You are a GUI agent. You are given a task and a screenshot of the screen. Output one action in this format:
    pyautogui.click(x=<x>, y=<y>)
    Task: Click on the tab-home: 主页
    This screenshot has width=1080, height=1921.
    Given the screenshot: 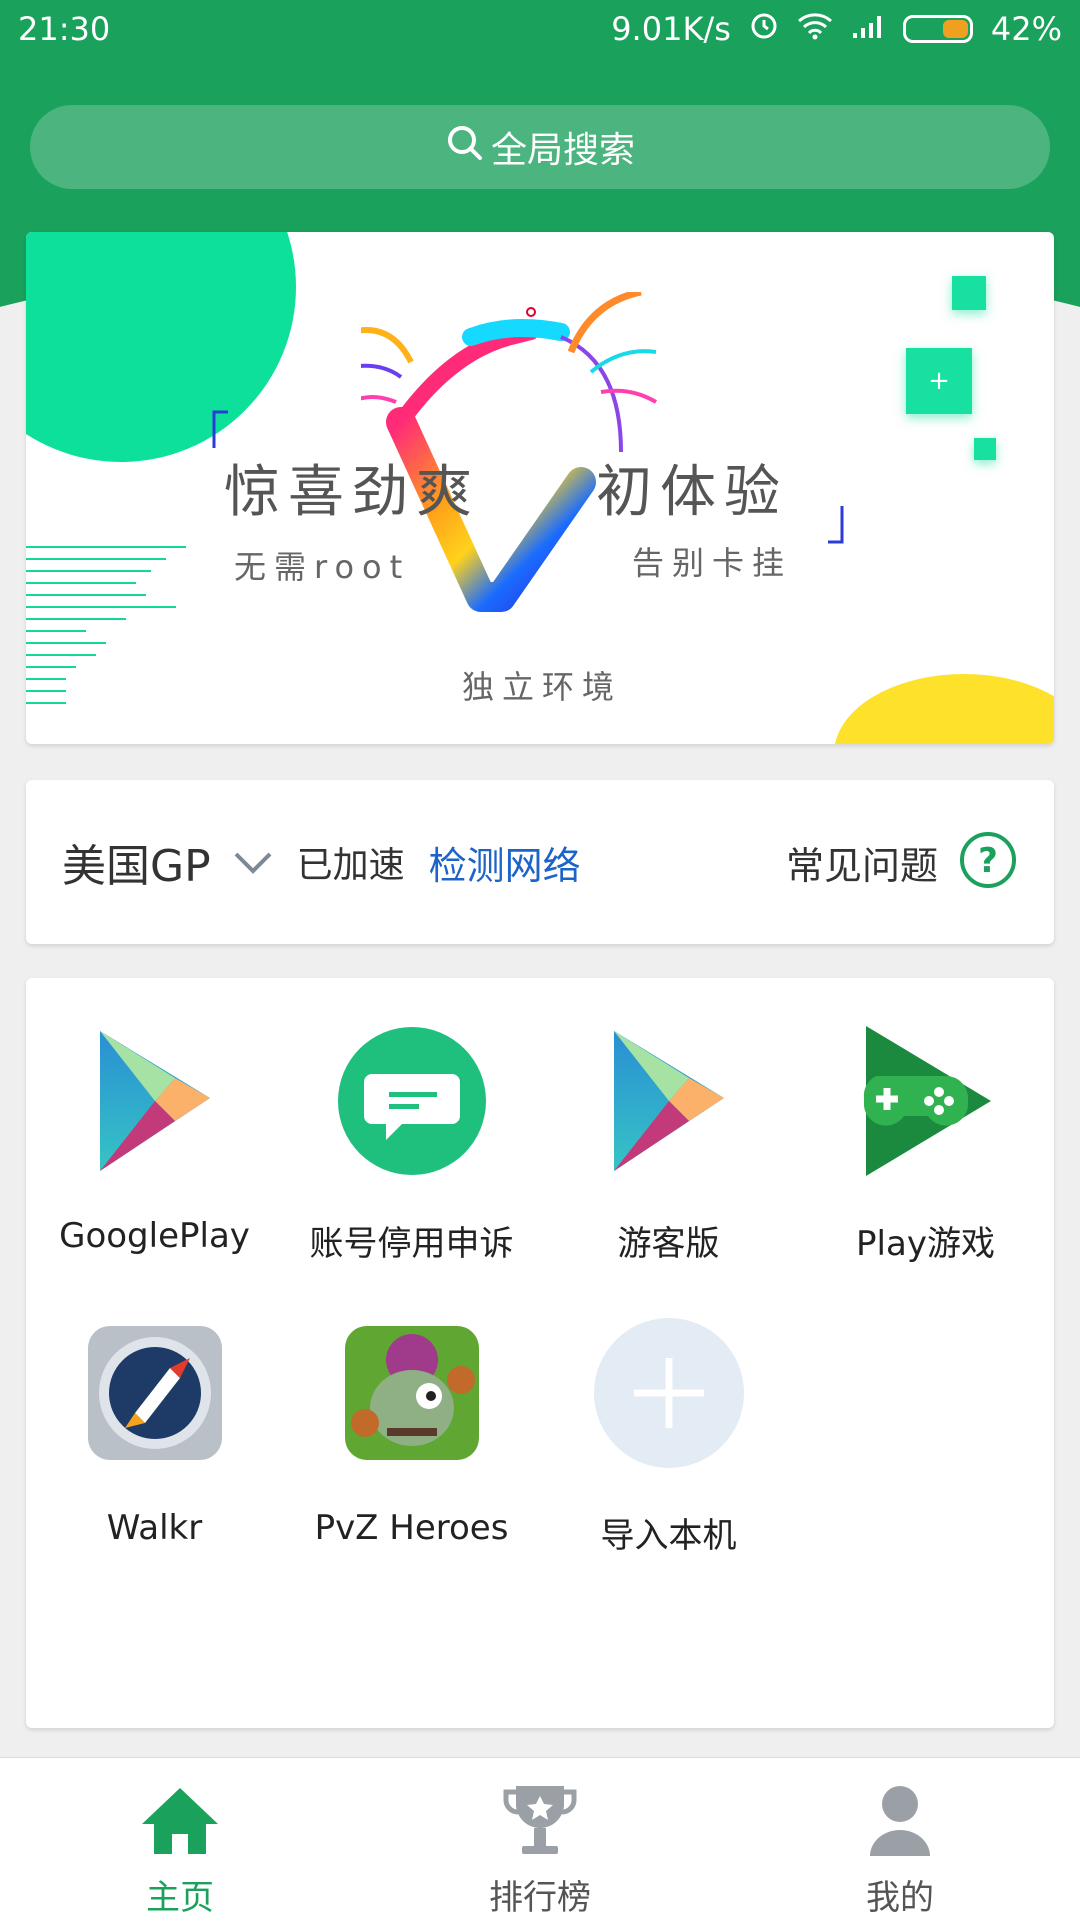 What is the action you would take?
    pyautogui.click(x=180, y=1838)
    